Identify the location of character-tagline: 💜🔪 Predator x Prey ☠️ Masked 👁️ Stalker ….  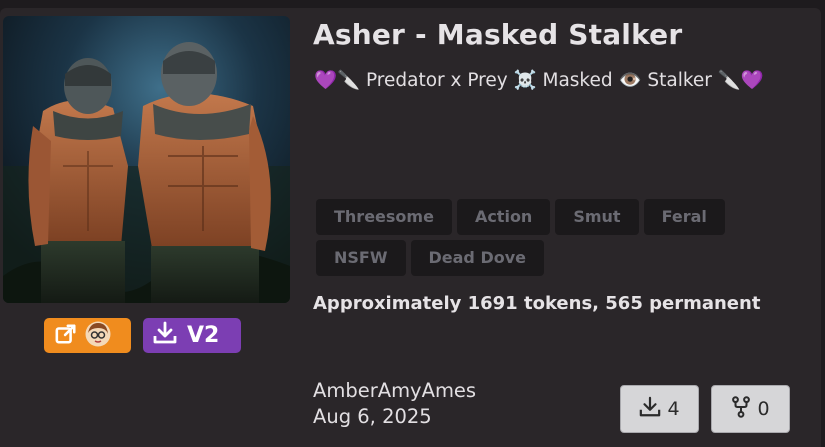
(539, 80).